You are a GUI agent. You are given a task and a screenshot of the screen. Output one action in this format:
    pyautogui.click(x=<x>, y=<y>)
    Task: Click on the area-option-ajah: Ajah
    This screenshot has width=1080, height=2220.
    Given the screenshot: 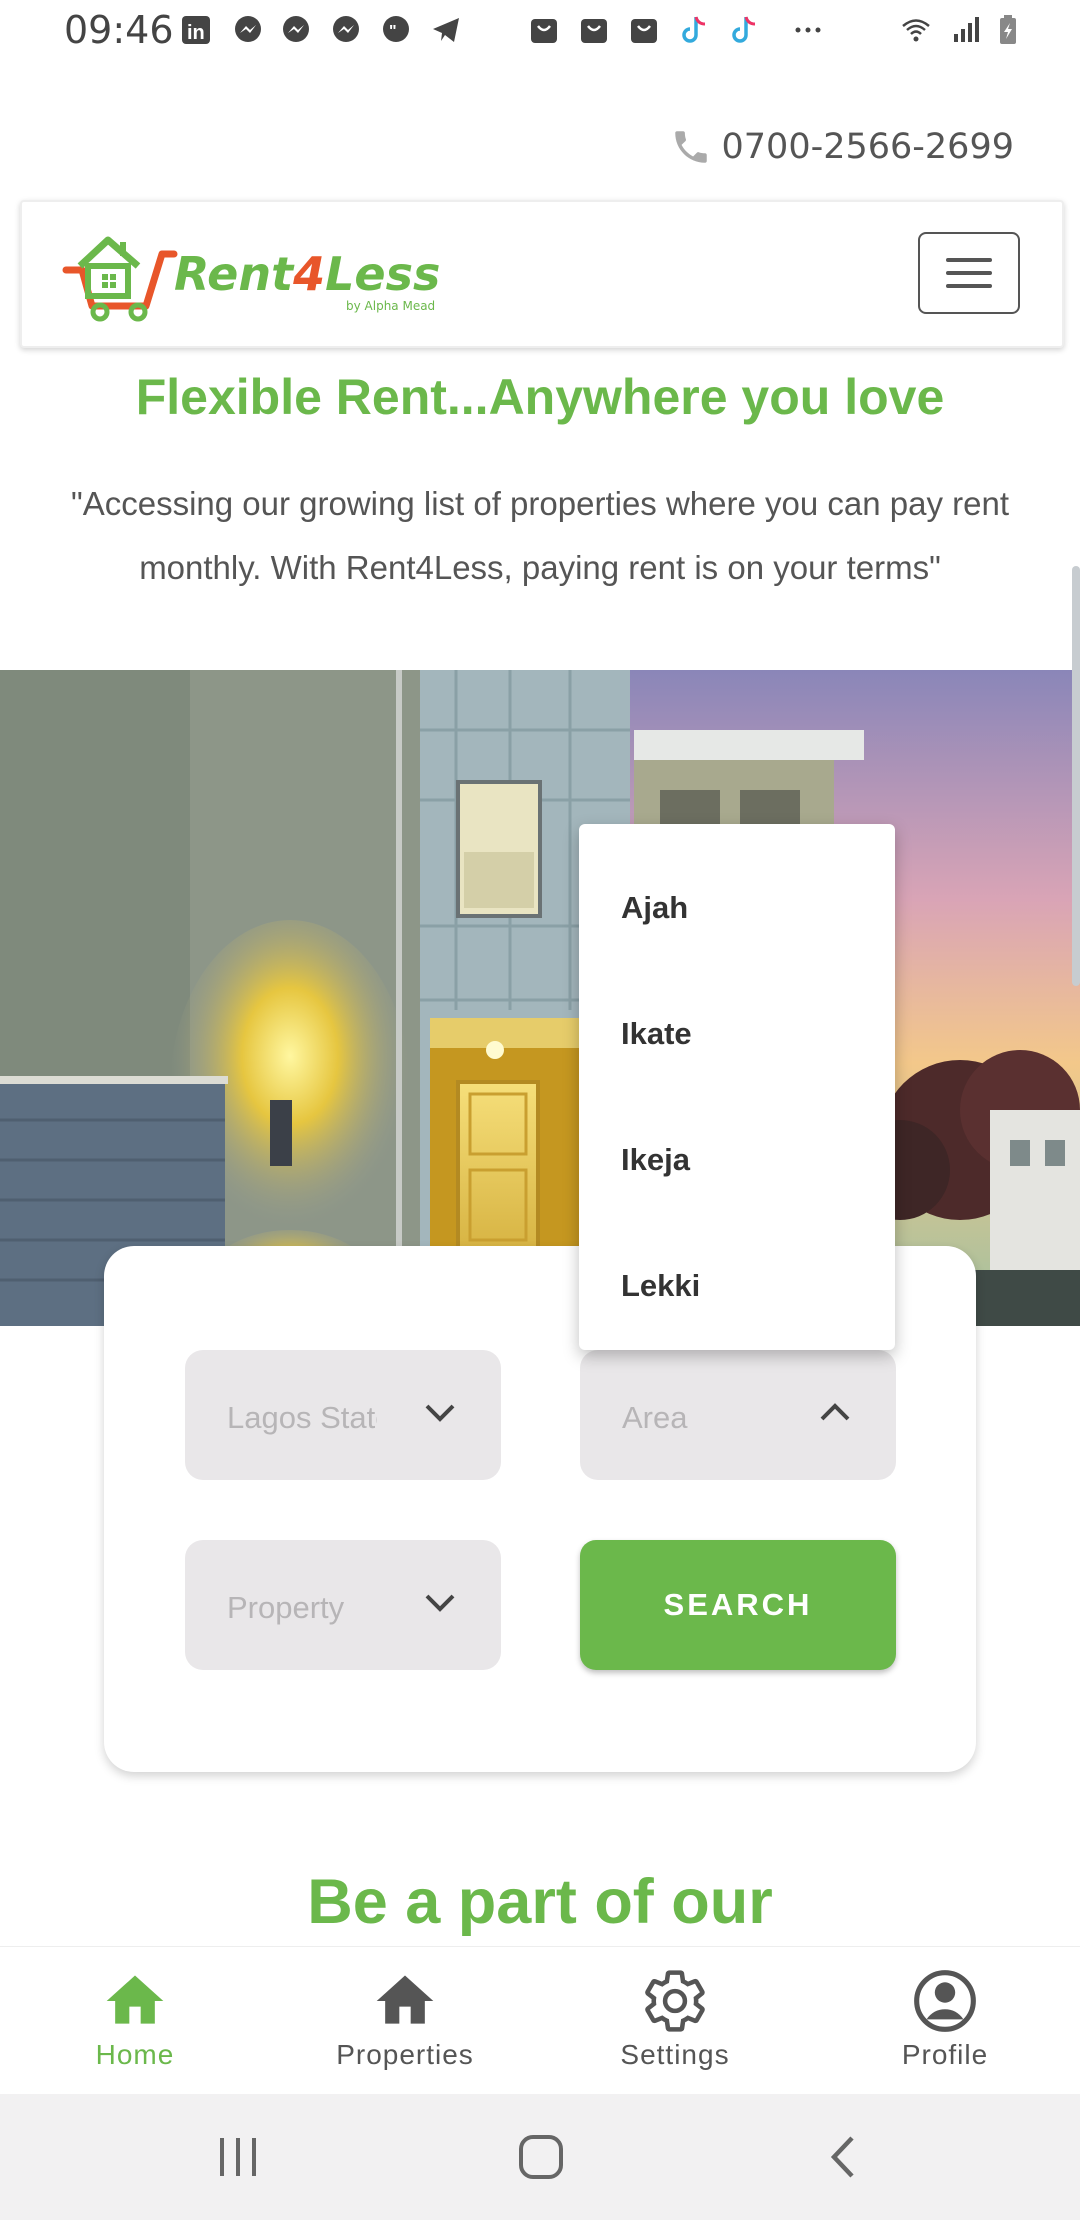 What is the action you would take?
    pyautogui.click(x=654, y=908)
    